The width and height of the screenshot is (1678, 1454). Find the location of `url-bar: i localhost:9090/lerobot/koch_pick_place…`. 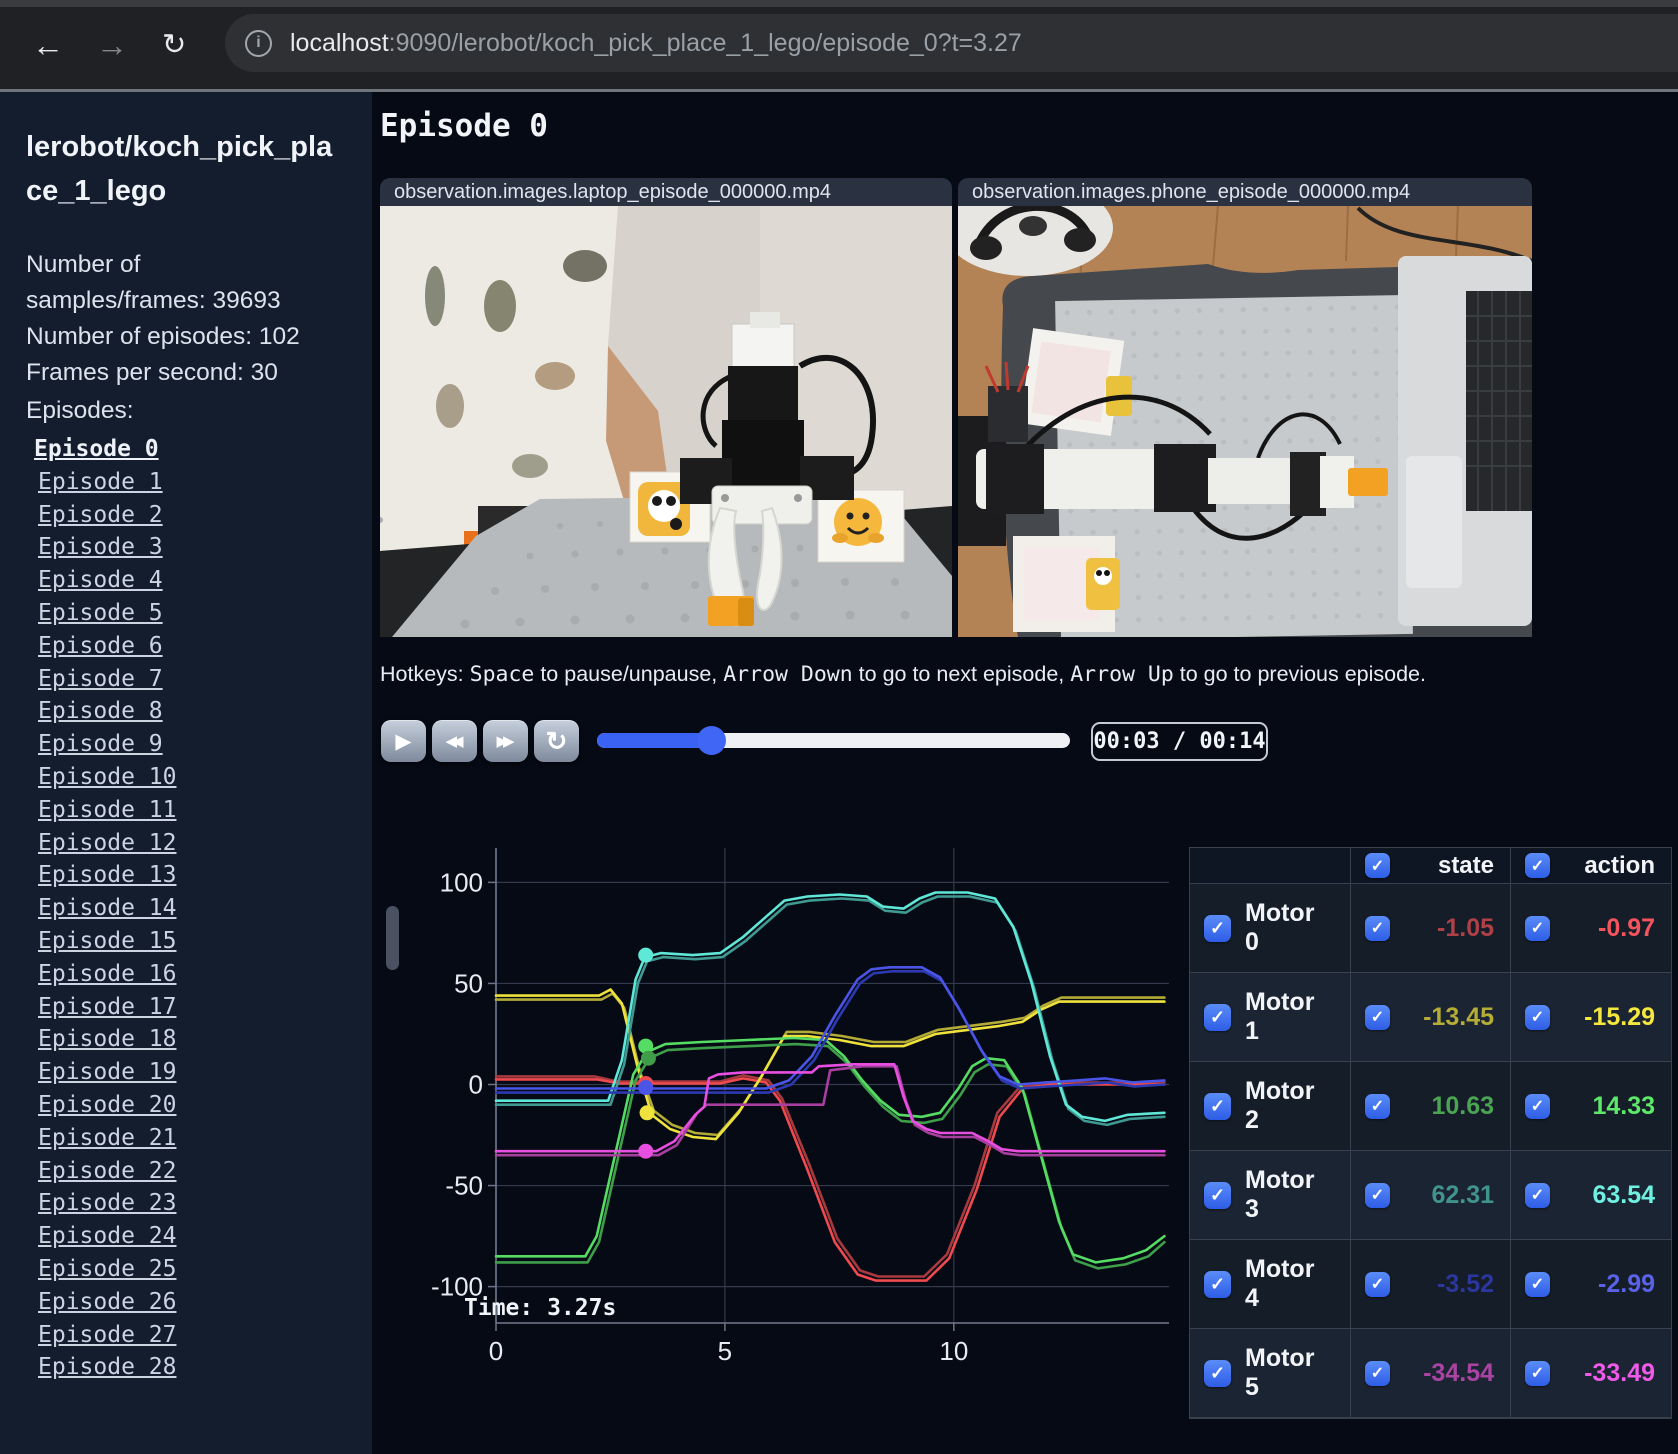

url-bar: i localhost:9090/lerobot/koch_pick_place… is located at coordinates (951, 43).